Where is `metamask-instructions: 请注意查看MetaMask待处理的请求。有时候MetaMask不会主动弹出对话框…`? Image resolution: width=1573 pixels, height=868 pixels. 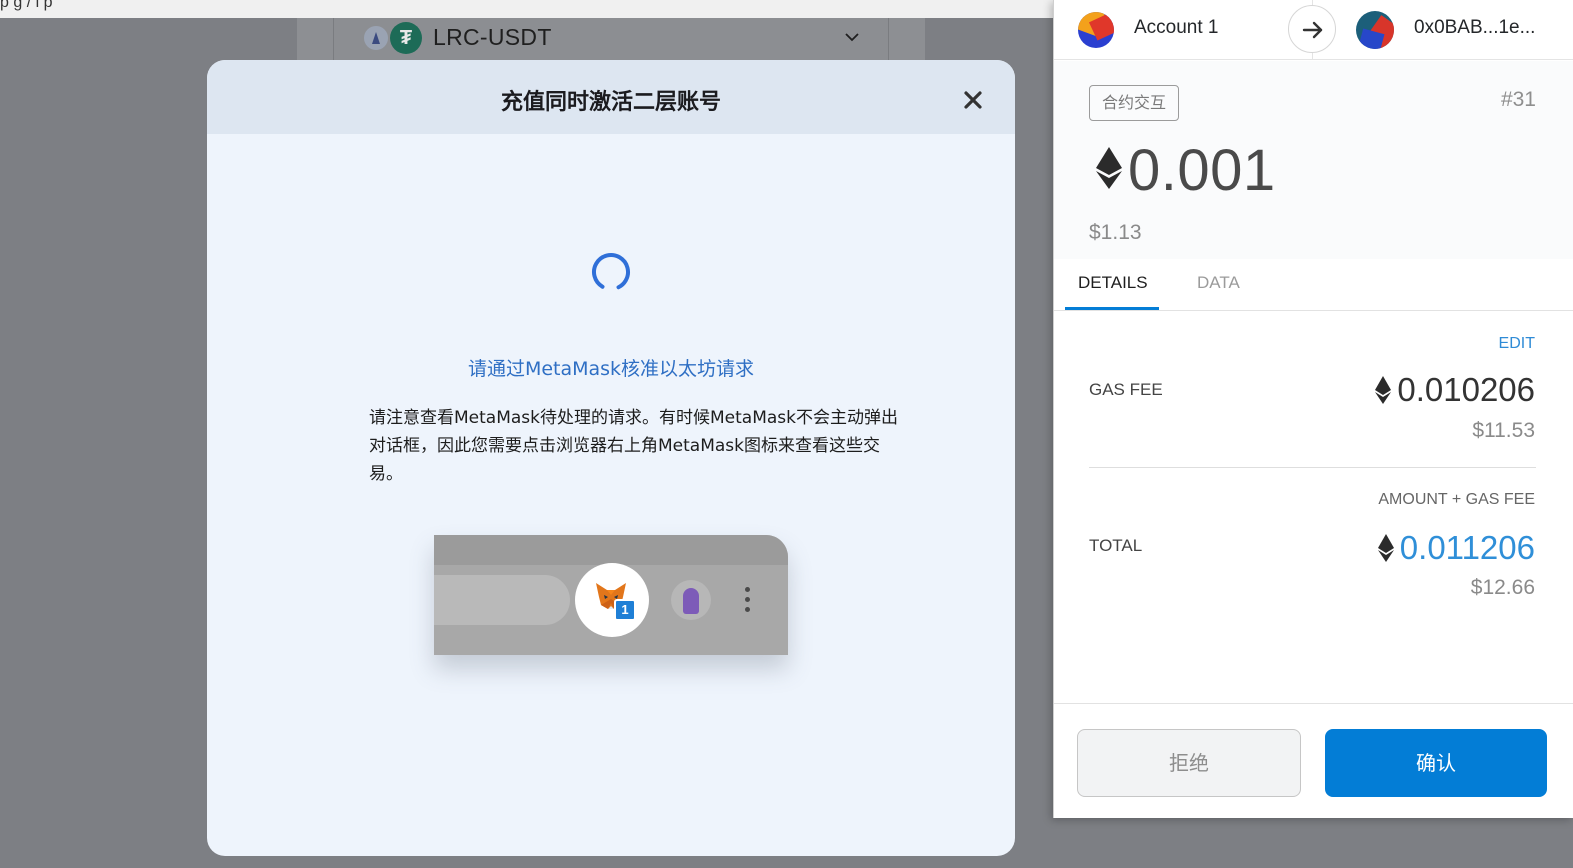 metamask-instructions: 请注意查看MetaMask待处理的请求。有时候MetaMask不会主动弹出对话框… is located at coordinates (633, 446).